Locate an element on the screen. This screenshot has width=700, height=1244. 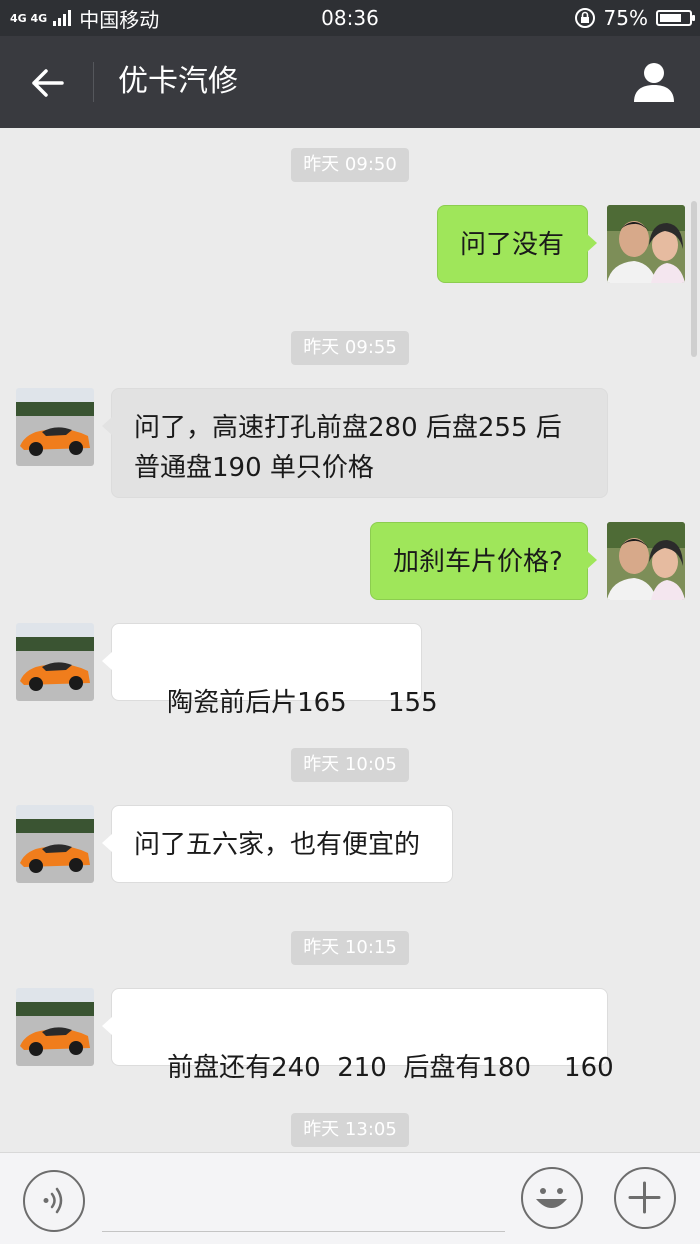
message-timestamp: 昨天 09:55 is located at coordinates (350, 348).